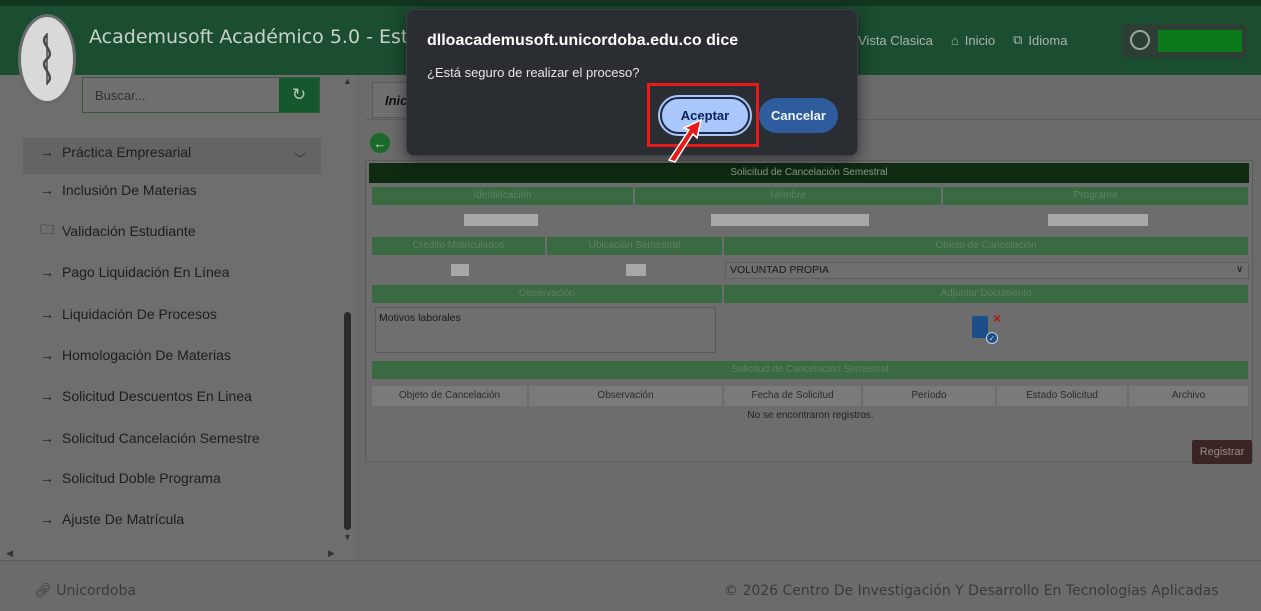  Describe the element at coordinates (809, 173) in the screenshot. I see `form-title: Solicitud de Cancelación Semestral` at that location.